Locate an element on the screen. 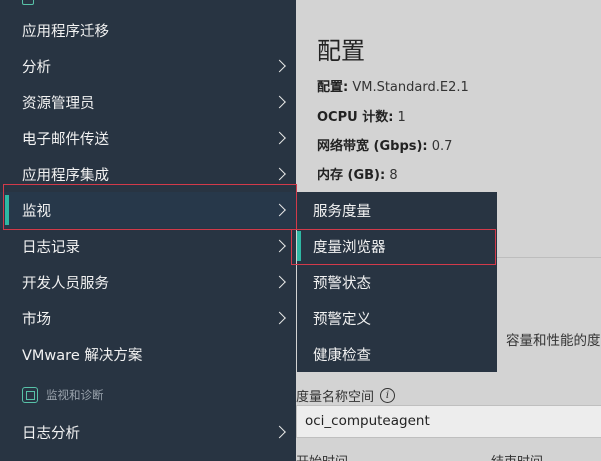 Image resolution: width=601 pixels, height=461 pixels. nav-item-monitoring: 监视 is located at coordinates (148, 210).